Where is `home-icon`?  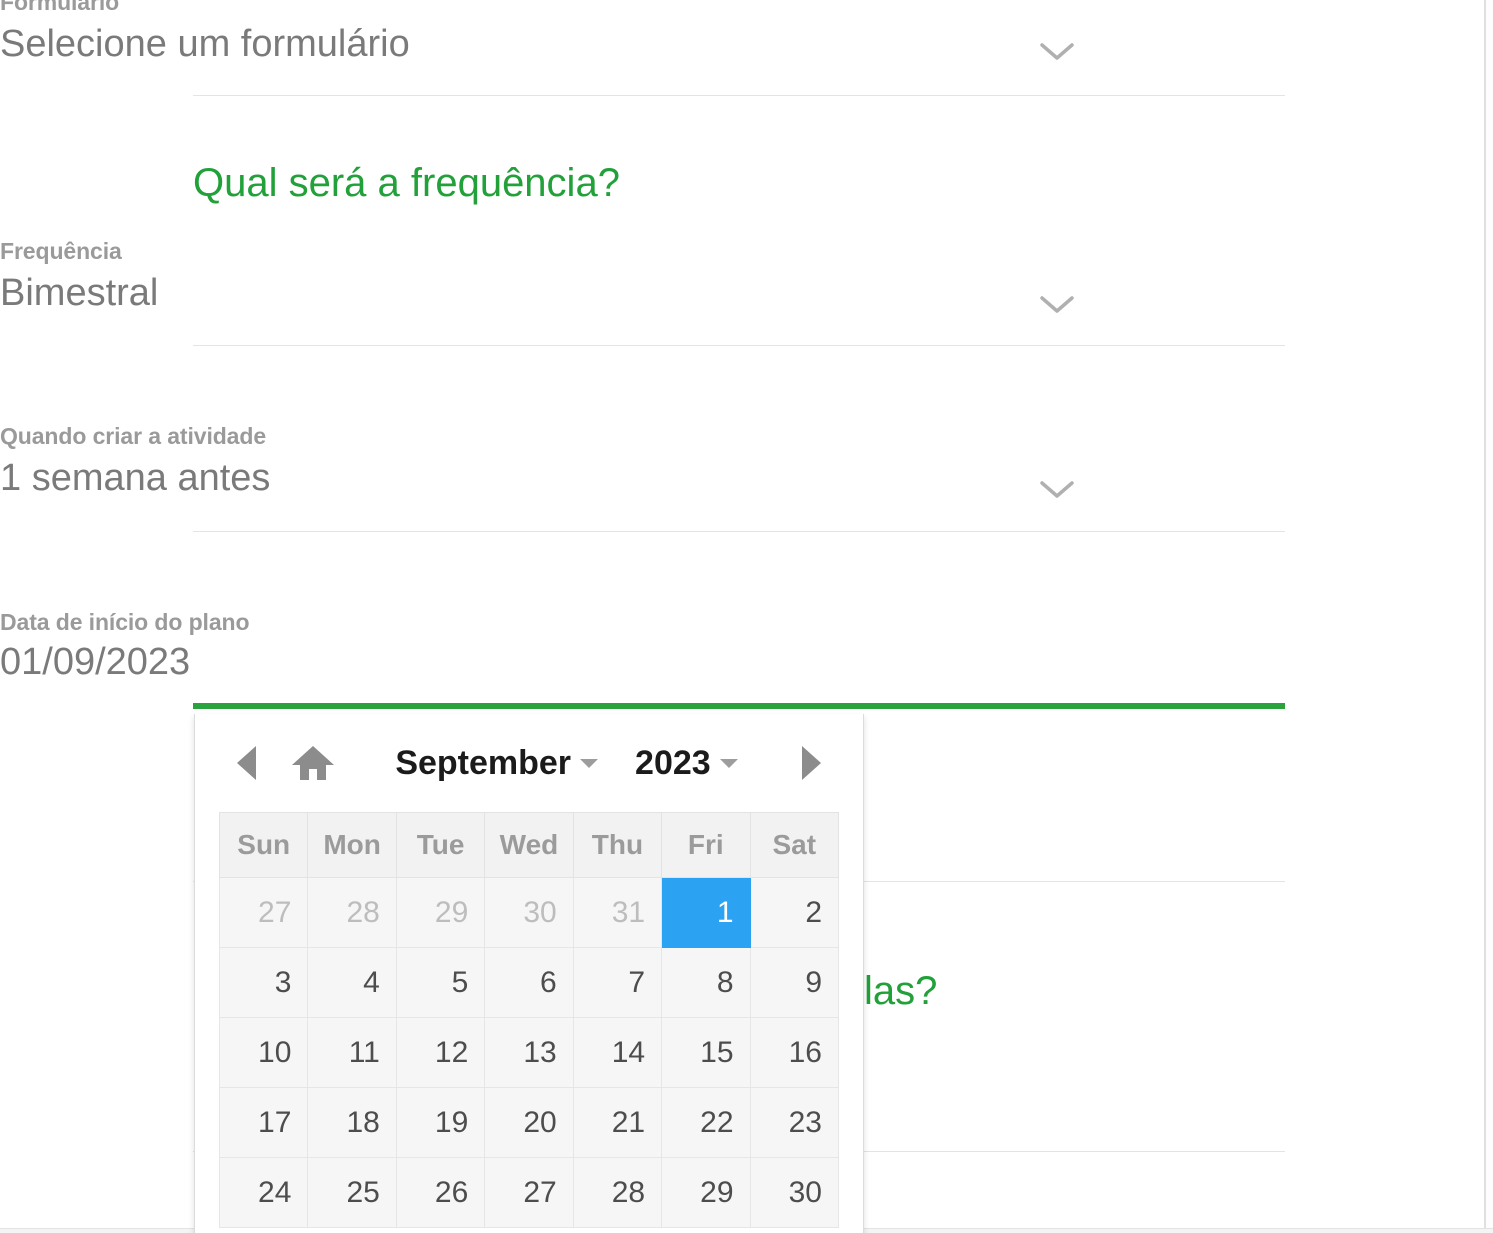 home-icon is located at coordinates (313, 763).